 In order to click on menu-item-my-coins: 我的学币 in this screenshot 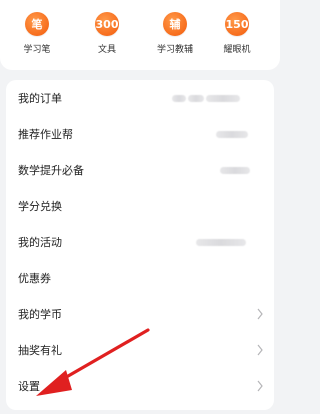, I will do `click(140, 314)`.